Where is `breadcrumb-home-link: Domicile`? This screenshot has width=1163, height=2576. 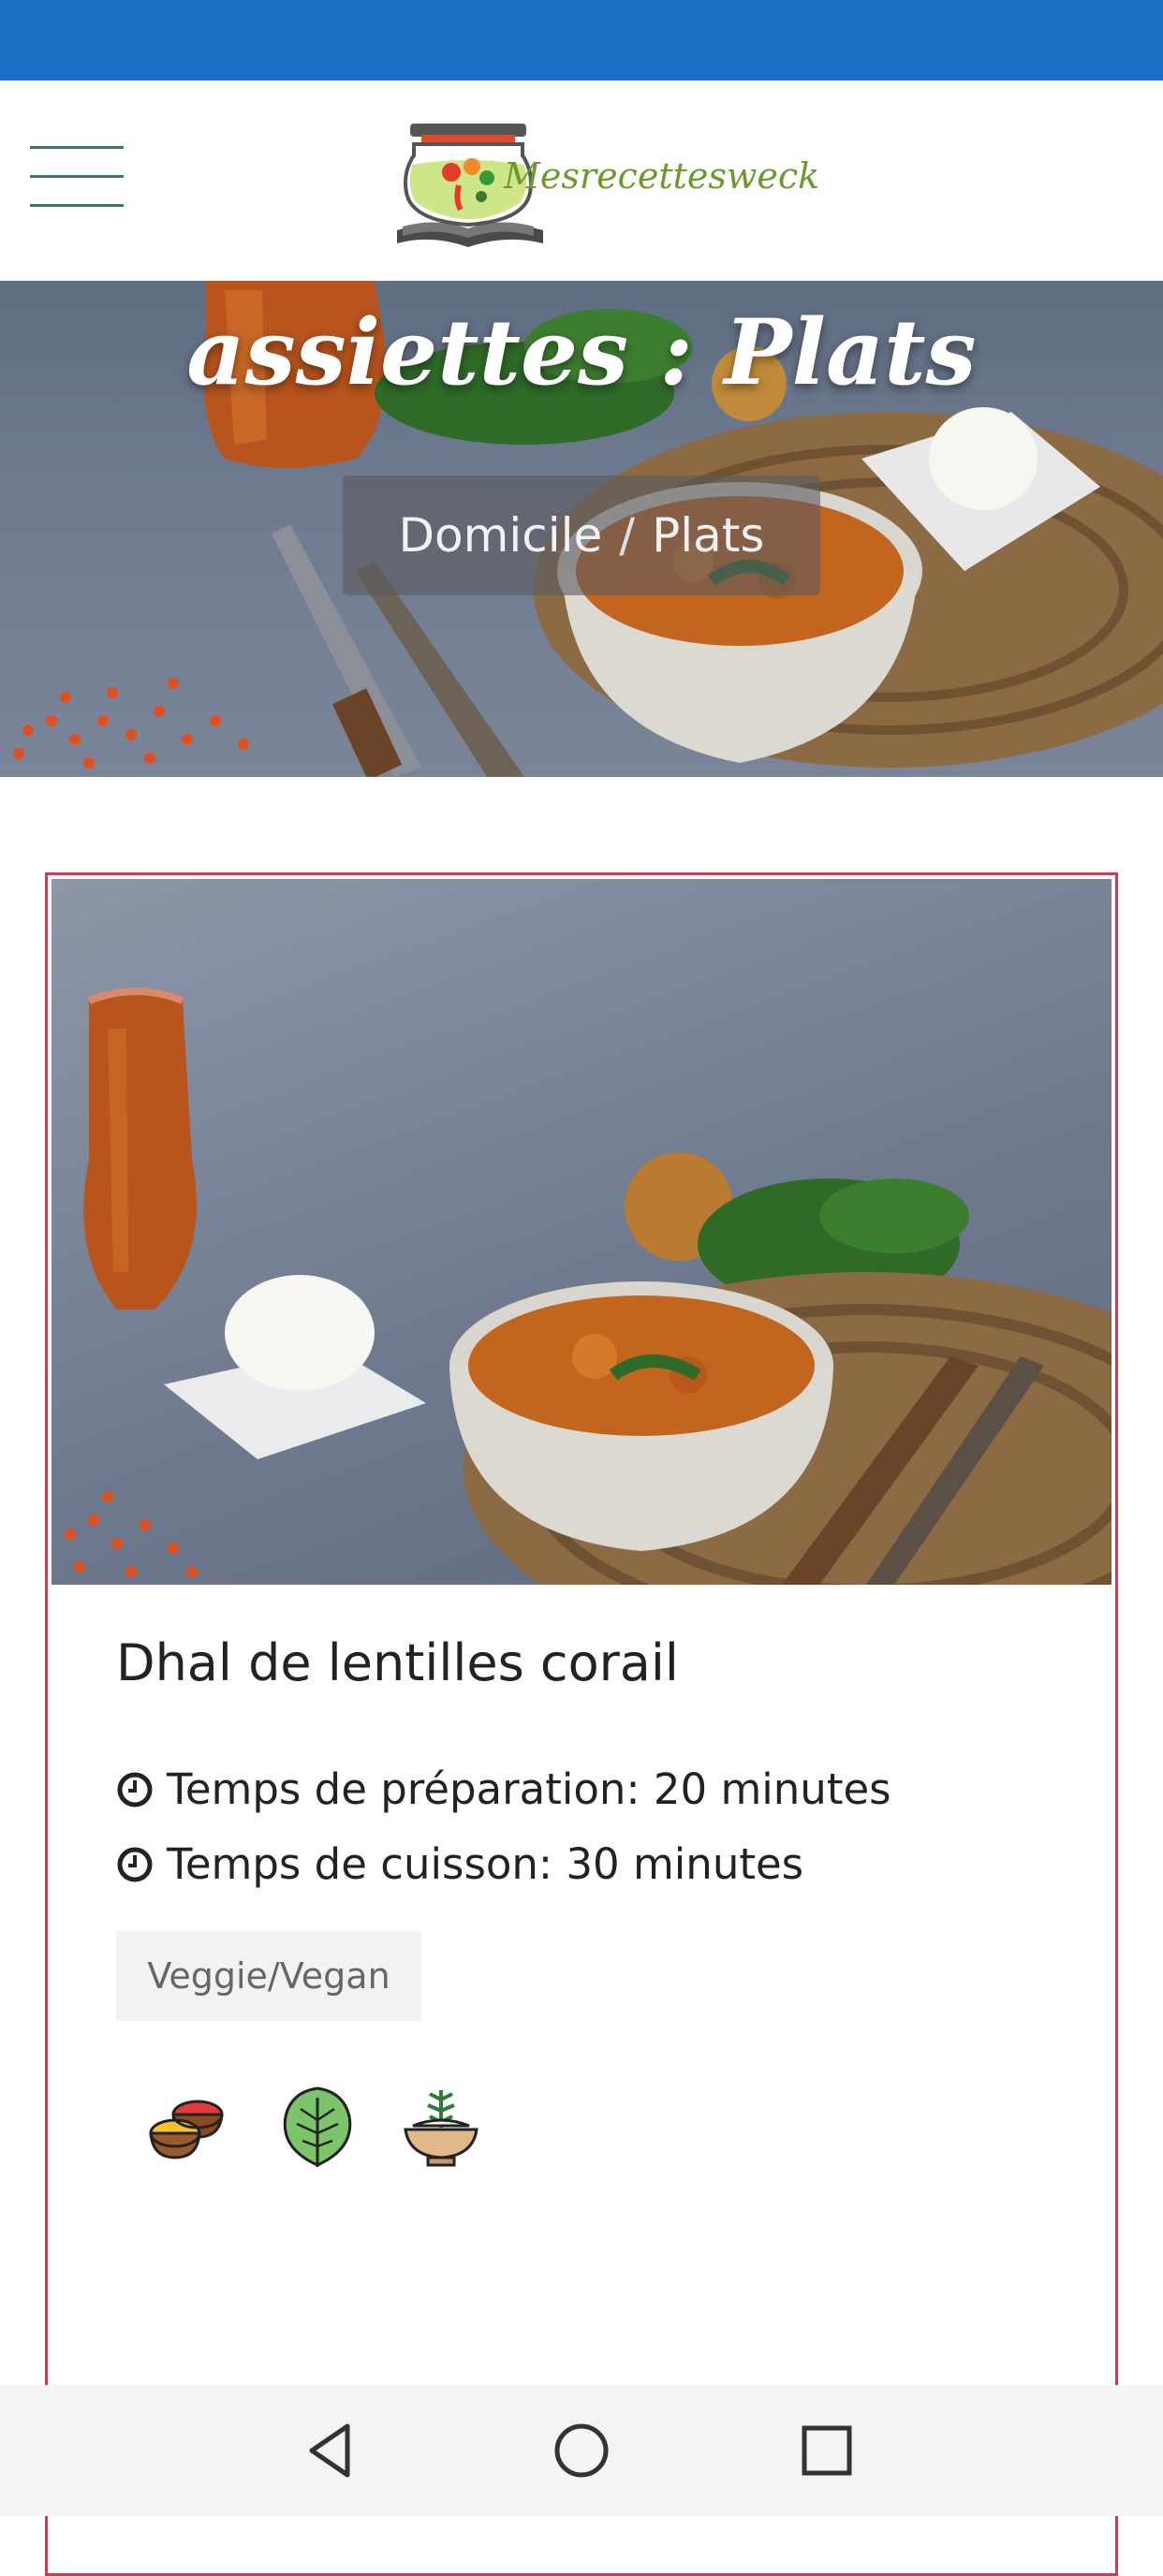 breadcrumb-home-link: Domicile is located at coordinates (501, 535).